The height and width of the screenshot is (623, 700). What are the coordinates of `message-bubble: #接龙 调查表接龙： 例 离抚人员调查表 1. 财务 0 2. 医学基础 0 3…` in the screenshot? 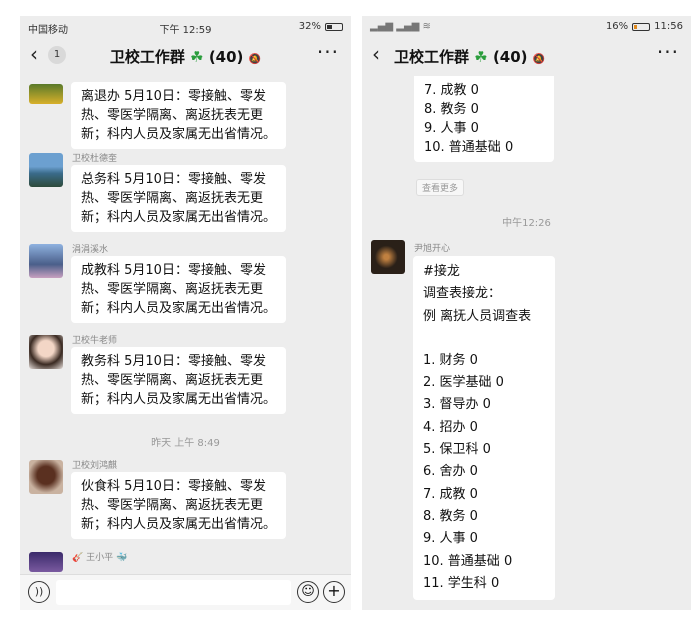 It's located at (484, 428).